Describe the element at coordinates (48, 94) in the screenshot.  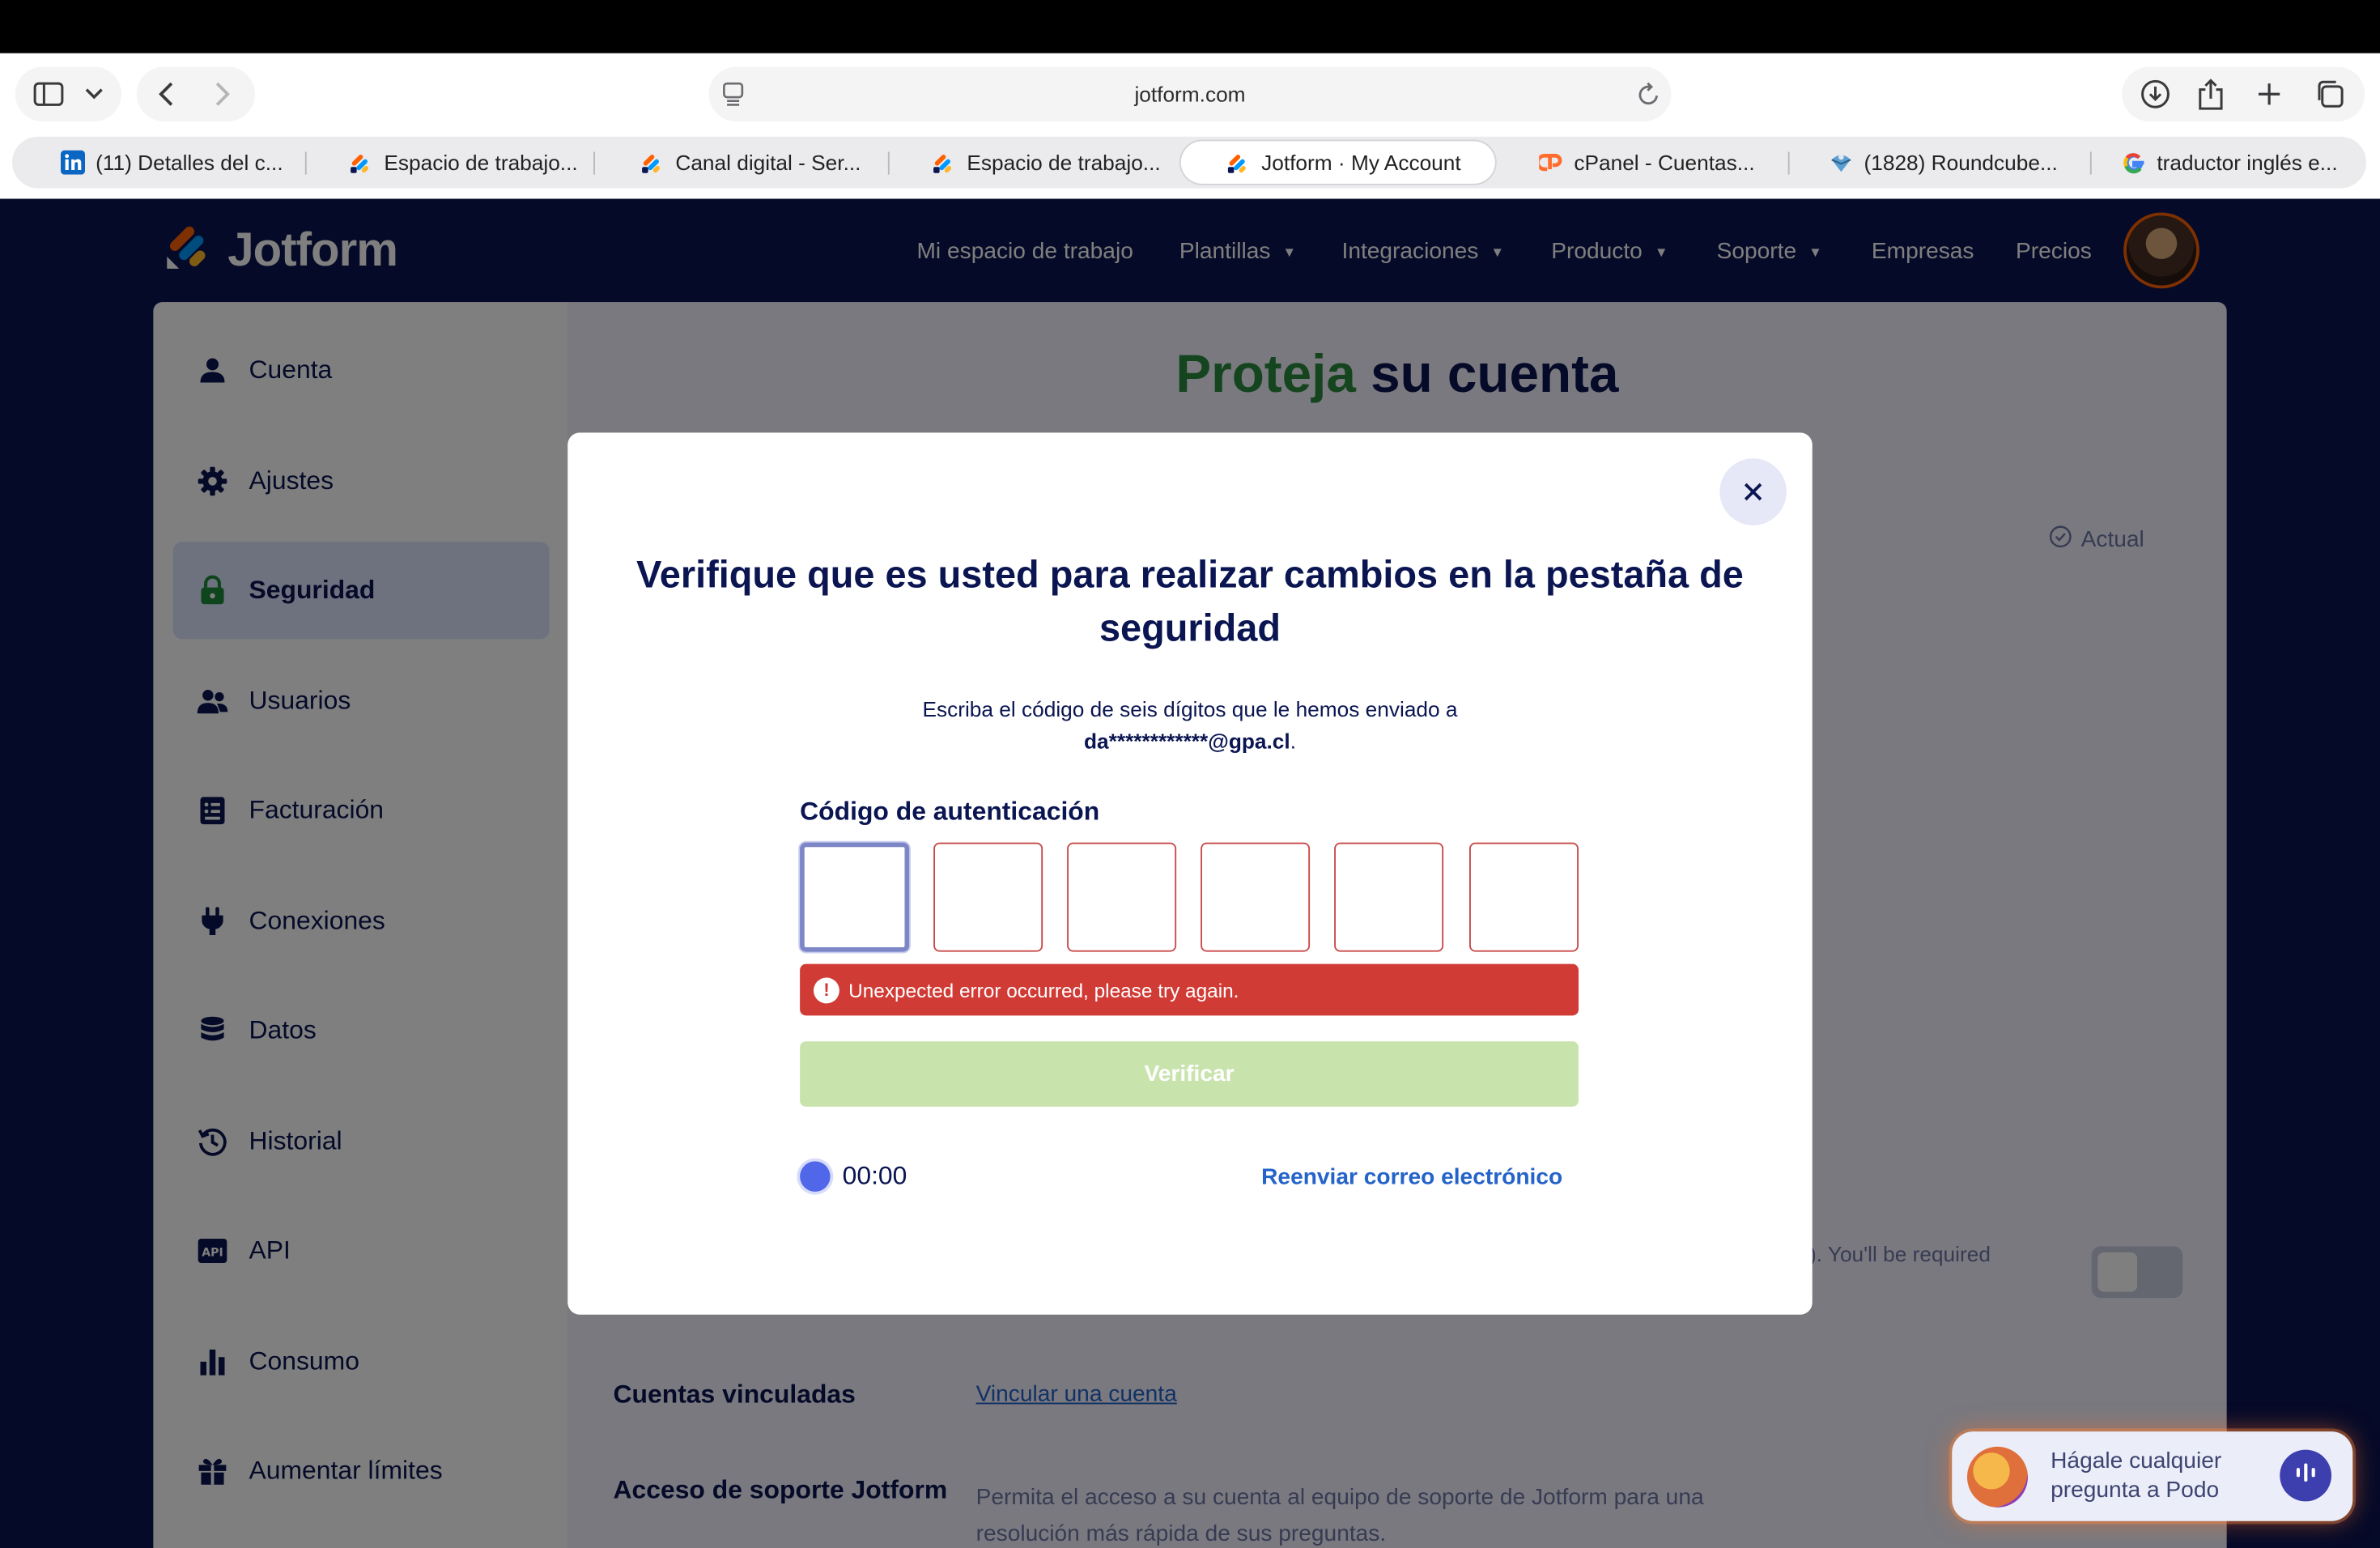
I see `sidebar-icon` at that location.